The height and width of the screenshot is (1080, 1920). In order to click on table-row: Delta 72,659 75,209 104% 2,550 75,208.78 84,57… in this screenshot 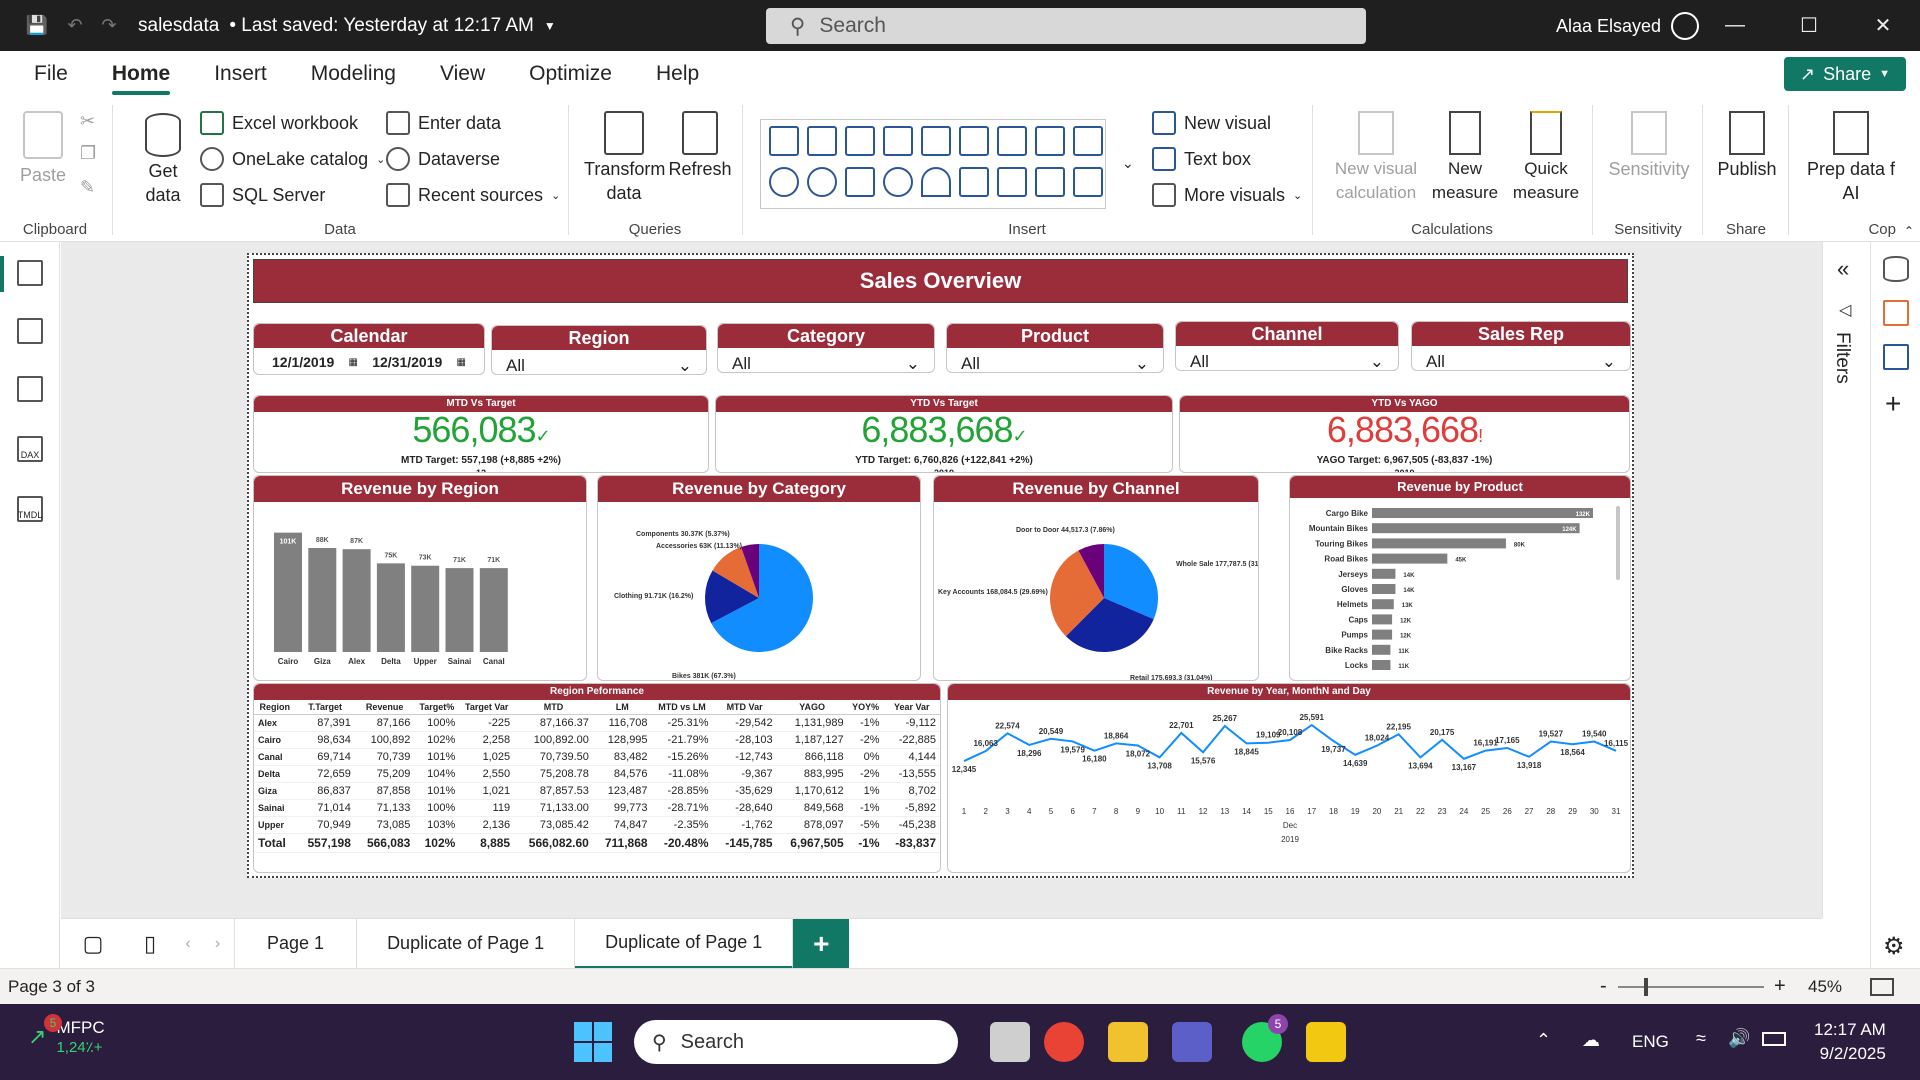, I will do `click(597, 774)`.